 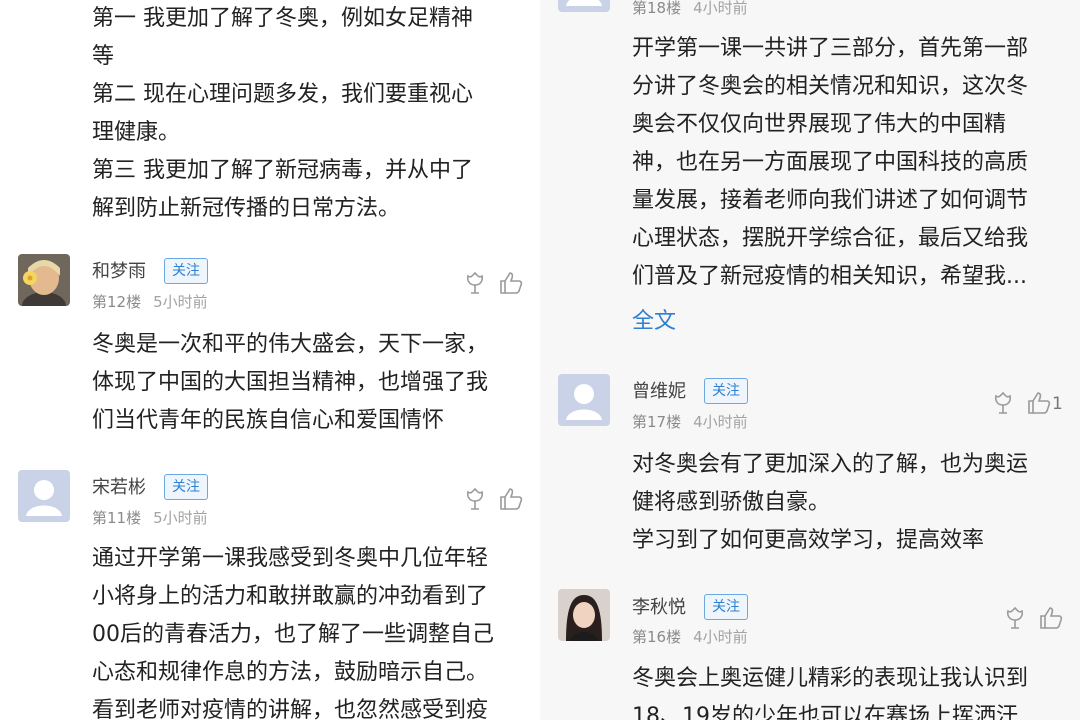 What do you see at coordinates (690, 422) in the screenshot?
I see `comment-meta: 第17楼 4小时前` at bounding box center [690, 422].